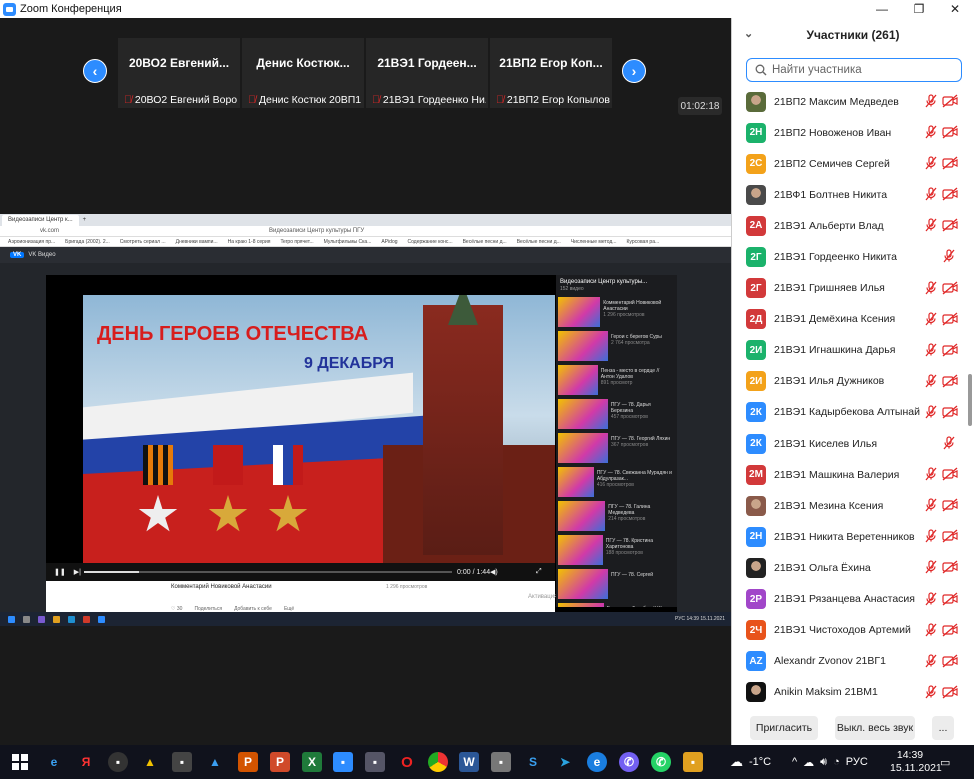 The image size is (974, 779). Describe the element at coordinates (862, 70) in the screenshot. I see `search-input` at that location.